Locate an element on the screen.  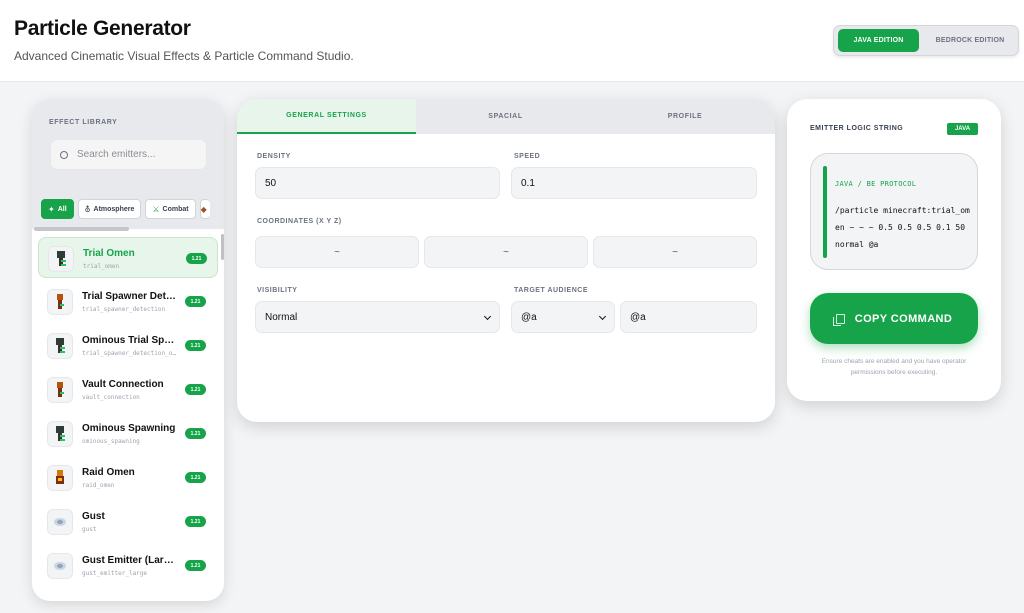
code-accent-bar is located at coordinates (825, 212).